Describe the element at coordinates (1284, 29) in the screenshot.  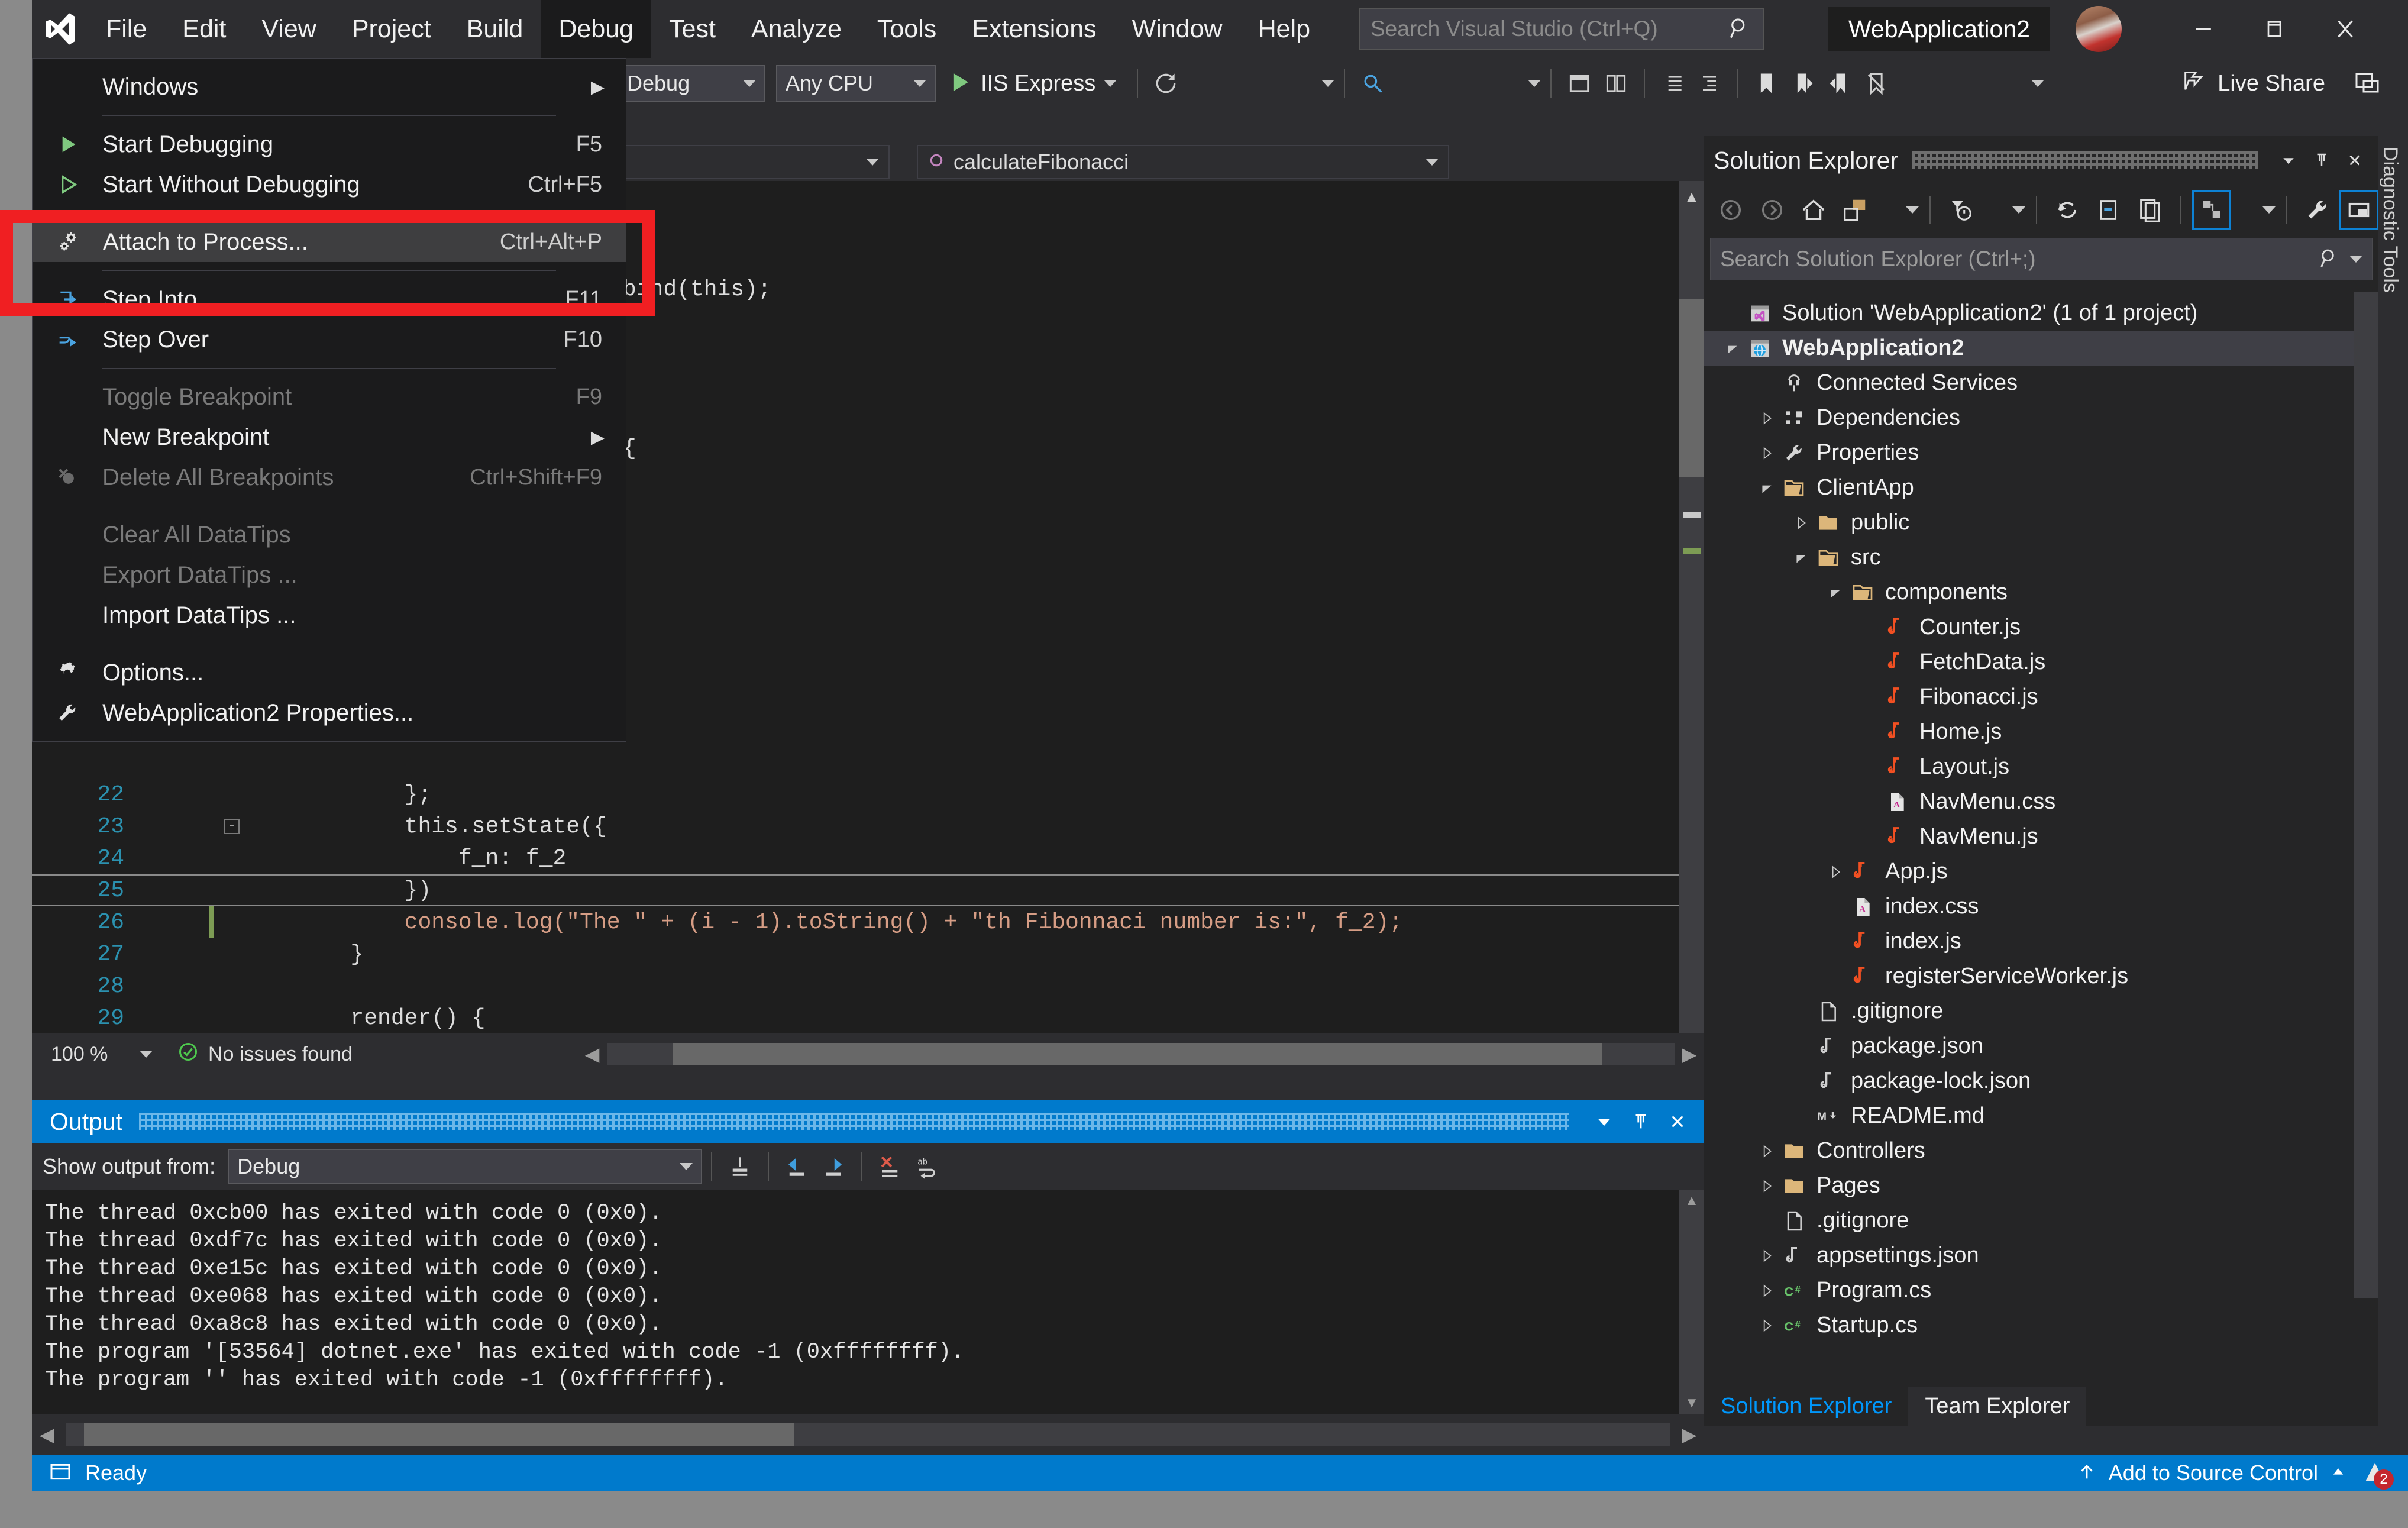
I see `menu-help: Help` at that location.